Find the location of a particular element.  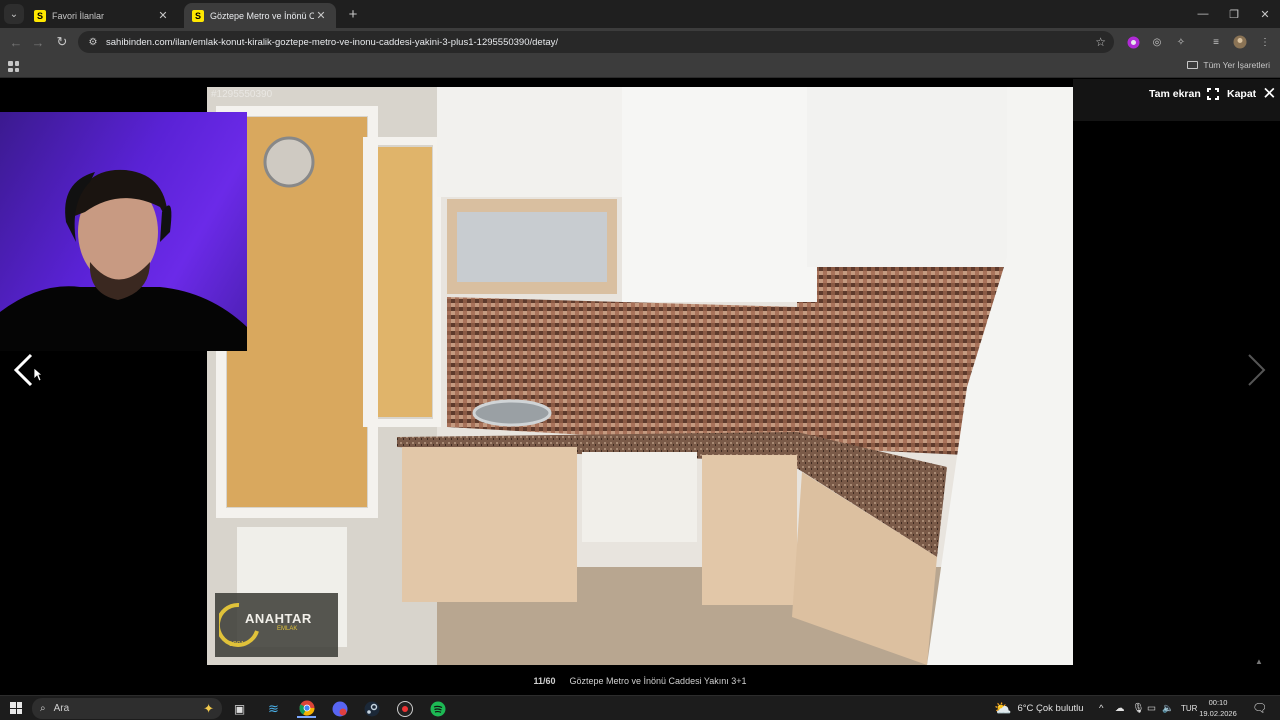

mouse-cursor-icon is located at coordinates (38, 377).